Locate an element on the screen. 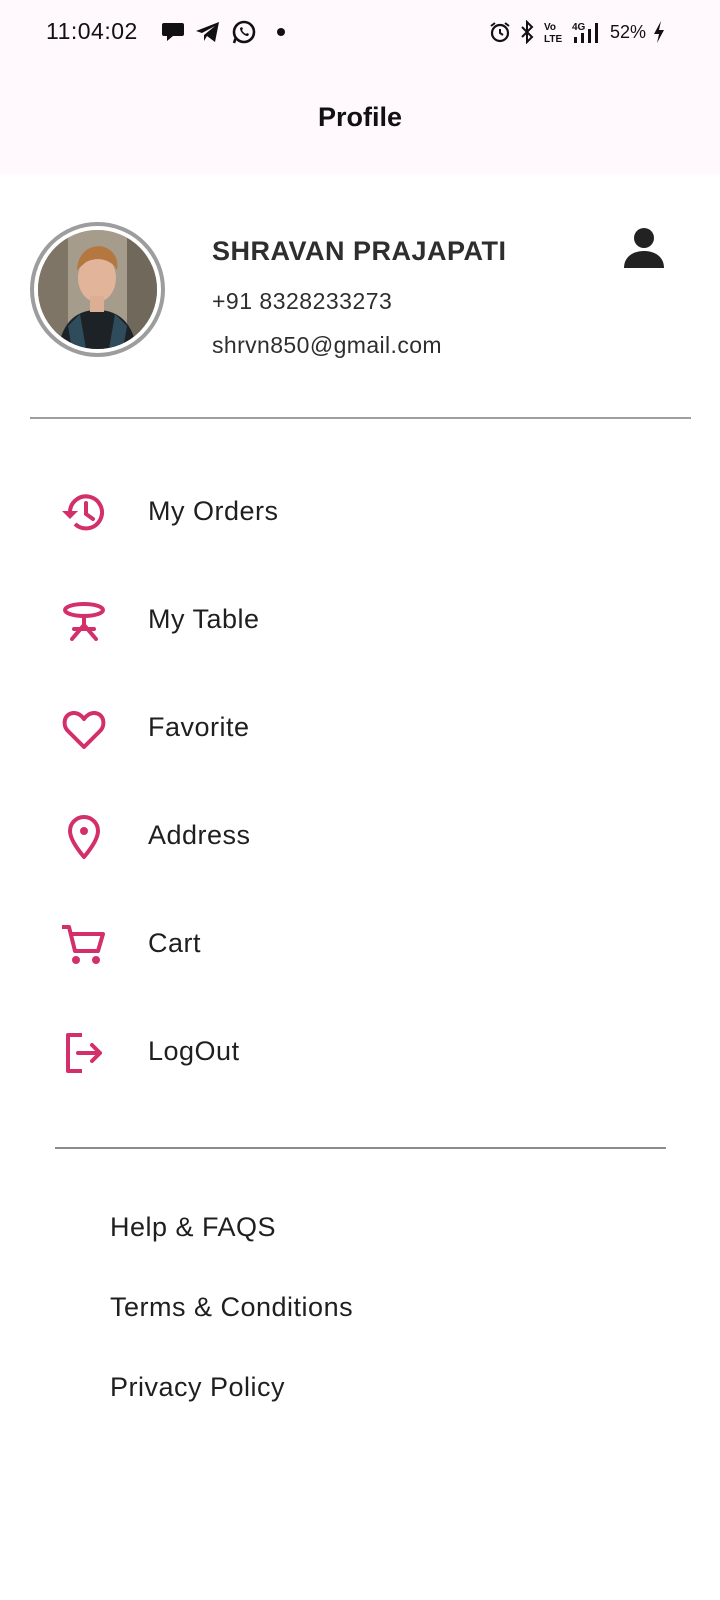 The image size is (720, 1600). telegram-icon is located at coordinates (208, 32).